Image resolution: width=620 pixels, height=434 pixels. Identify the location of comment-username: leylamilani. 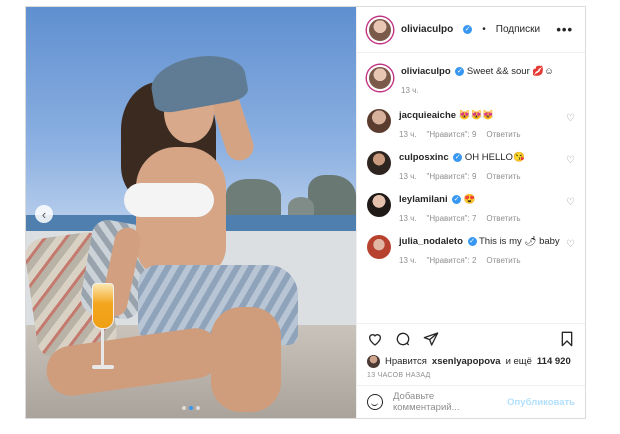
(423, 199).